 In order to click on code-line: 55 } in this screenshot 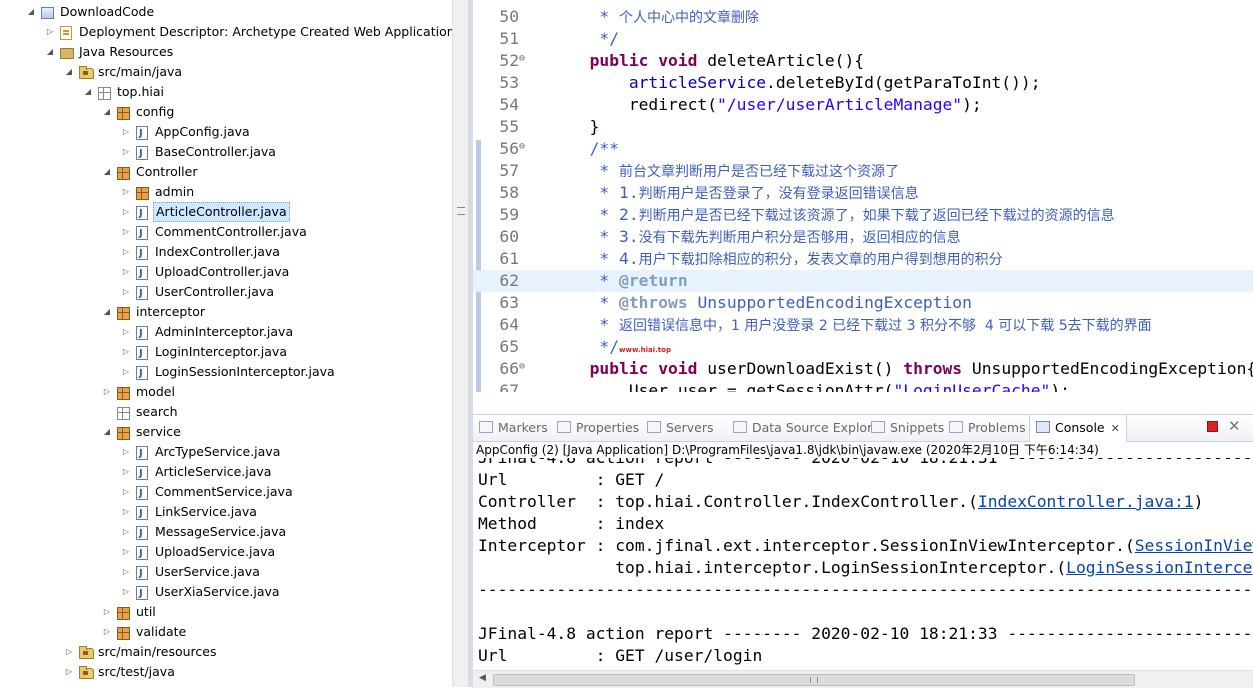, I will do `click(863, 127)`.